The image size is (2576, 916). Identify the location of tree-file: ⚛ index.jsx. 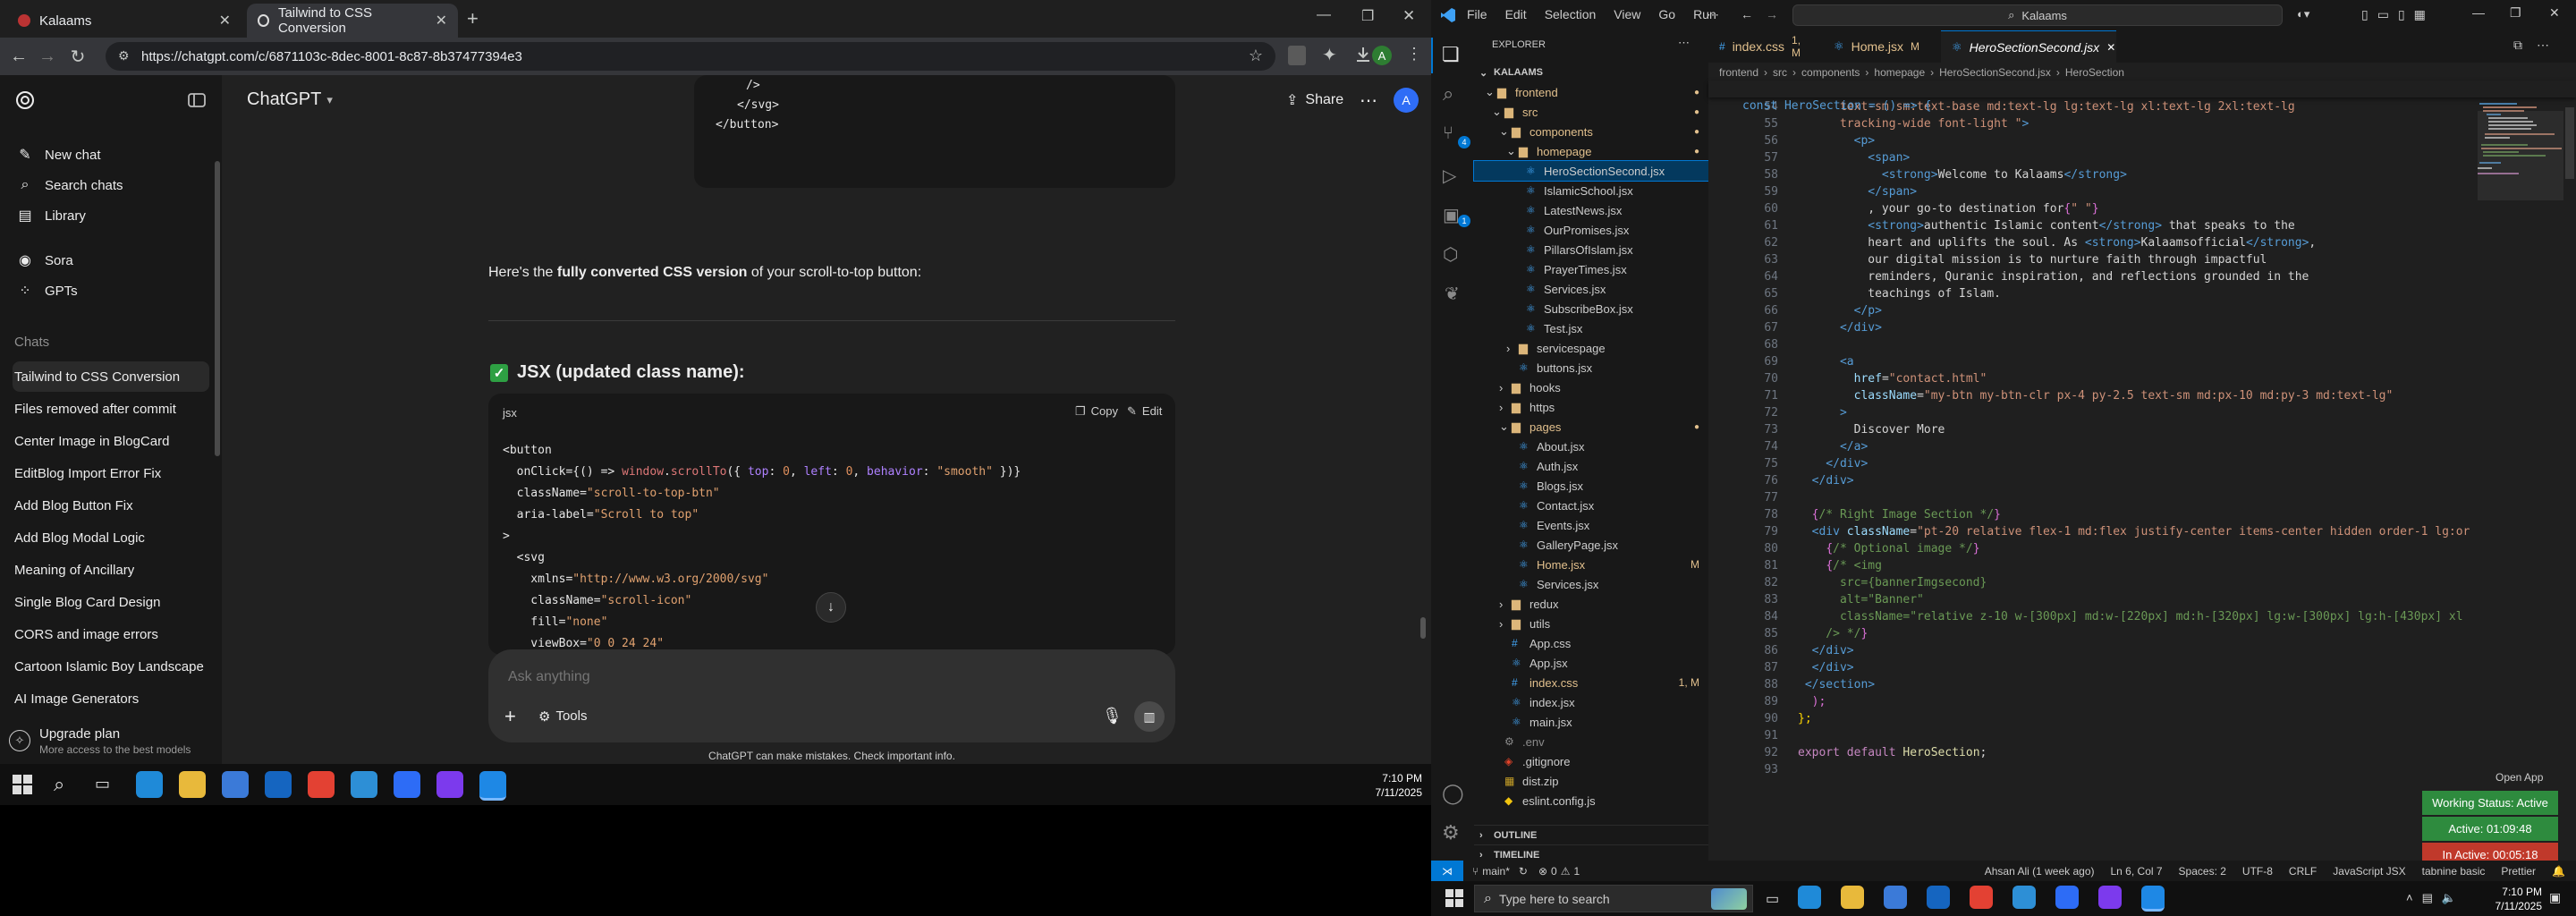
(1591, 702).